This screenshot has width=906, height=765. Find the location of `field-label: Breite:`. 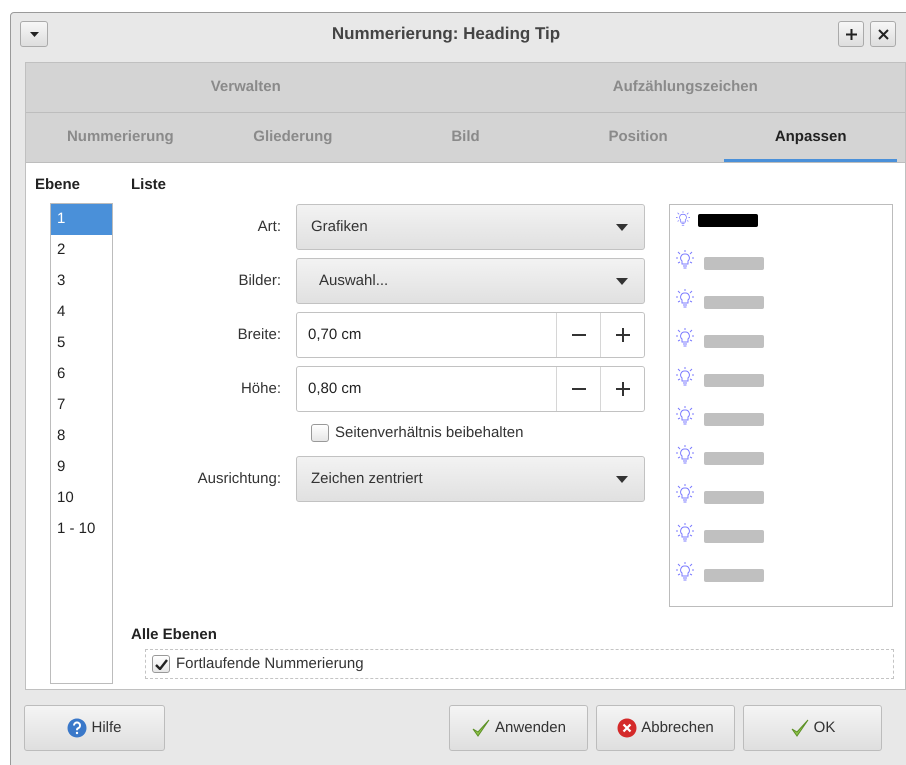

field-label: Breite: is located at coordinates (259, 334).